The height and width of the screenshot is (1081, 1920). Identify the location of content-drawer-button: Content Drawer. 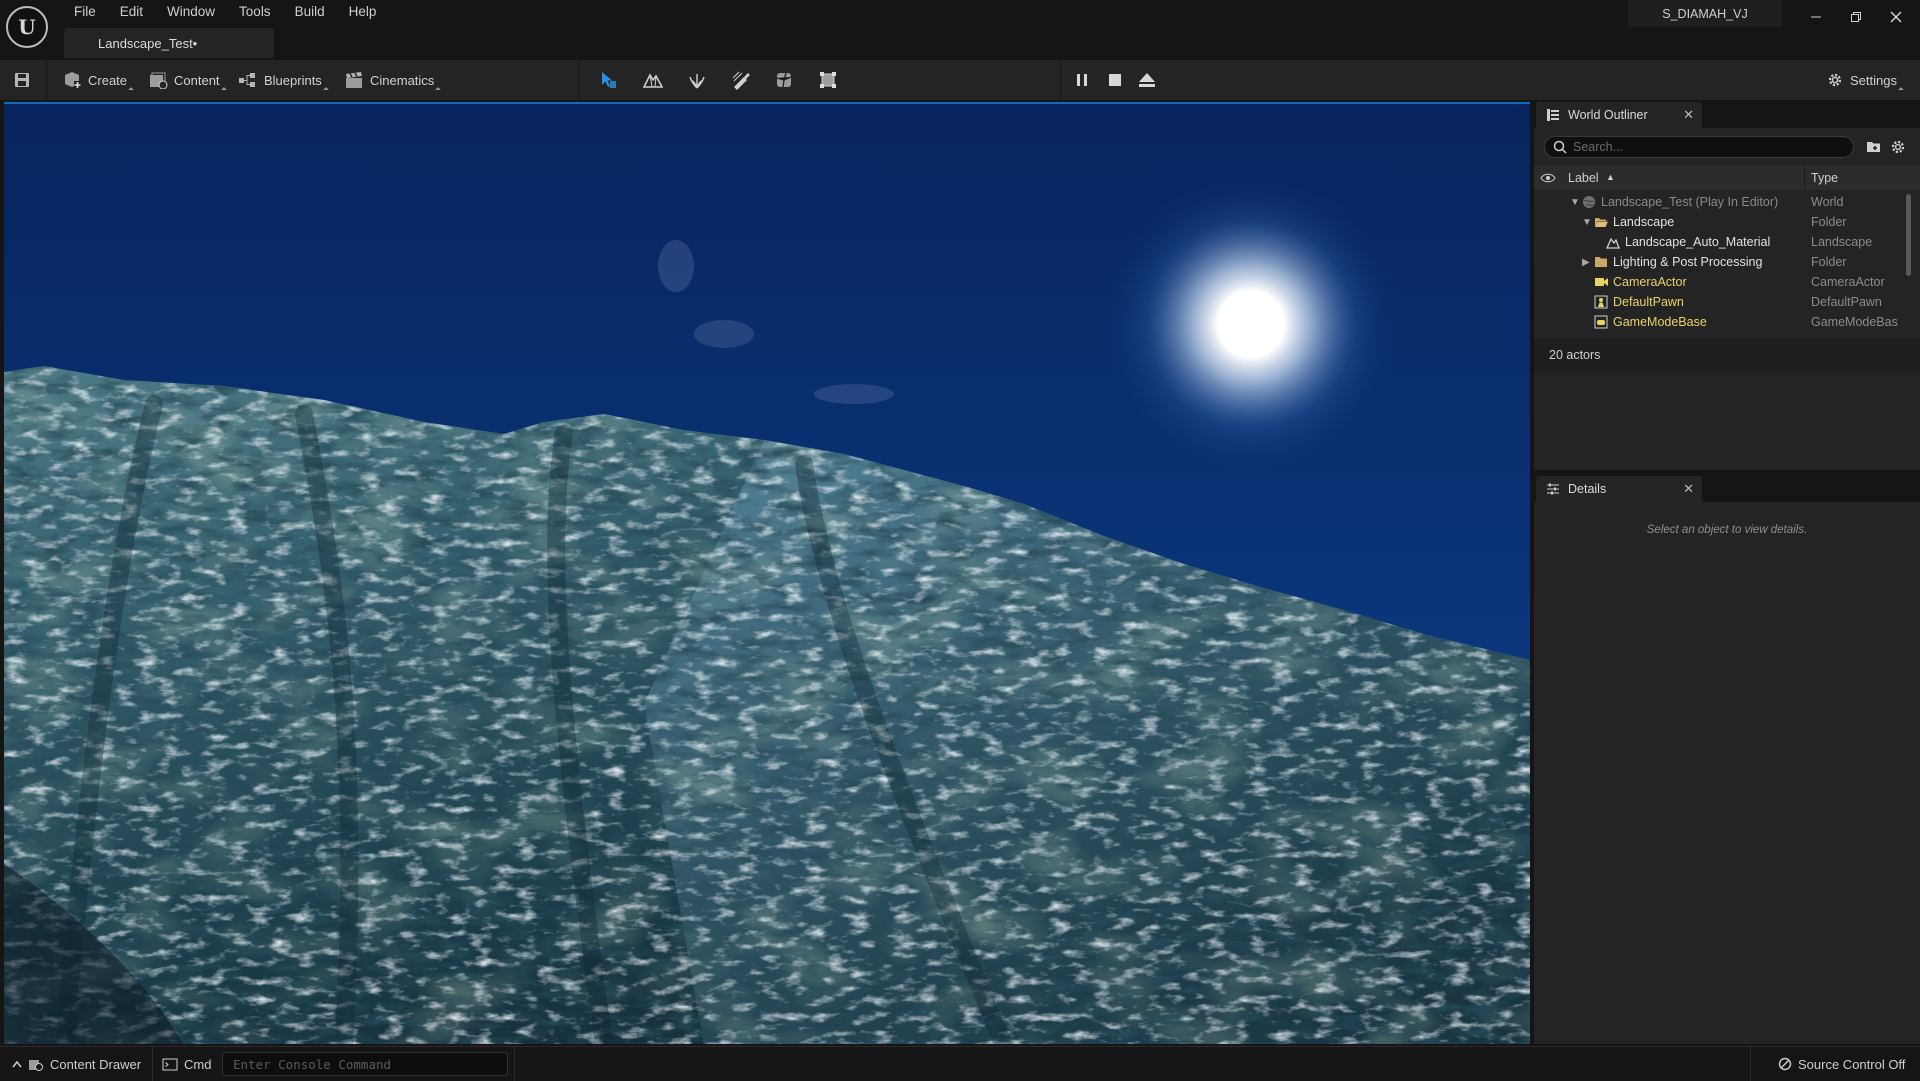
(76, 1064).